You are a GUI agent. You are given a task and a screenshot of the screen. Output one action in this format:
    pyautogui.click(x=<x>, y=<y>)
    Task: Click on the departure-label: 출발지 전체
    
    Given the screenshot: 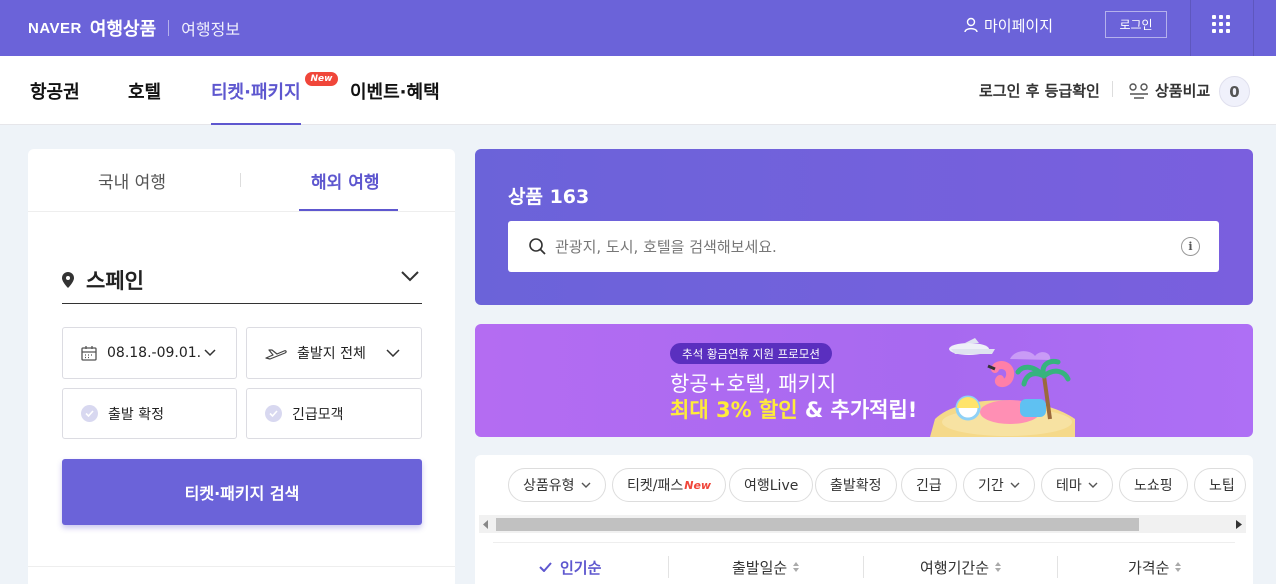 What is the action you would take?
    pyautogui.click(x=331, y=354)
    